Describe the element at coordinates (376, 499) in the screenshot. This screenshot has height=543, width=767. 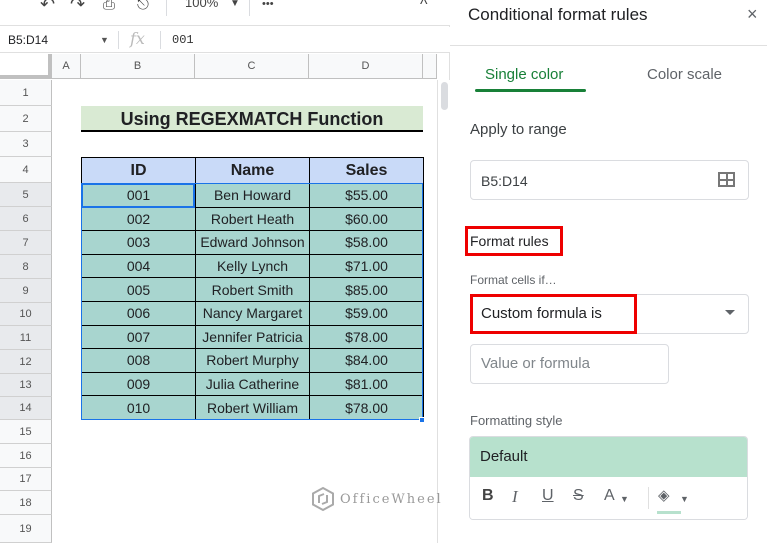
I see `watermark: OfficeWheel` at that location.